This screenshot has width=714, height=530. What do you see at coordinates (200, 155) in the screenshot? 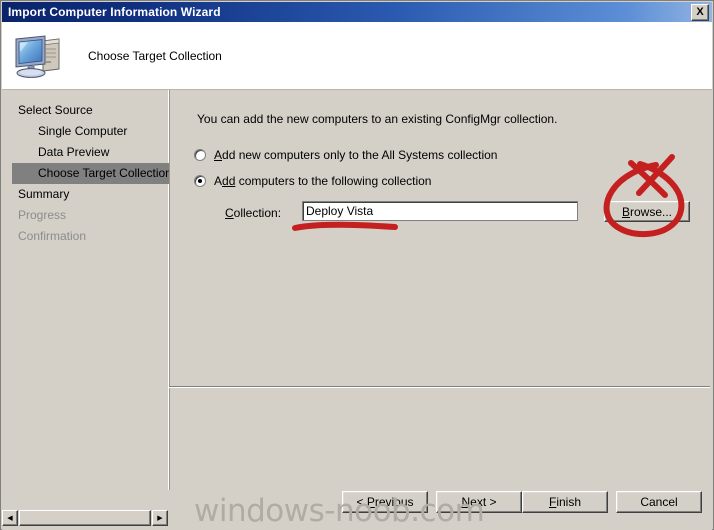
I see `radio-all-systems-indicator` at bounding box center [200, 155].